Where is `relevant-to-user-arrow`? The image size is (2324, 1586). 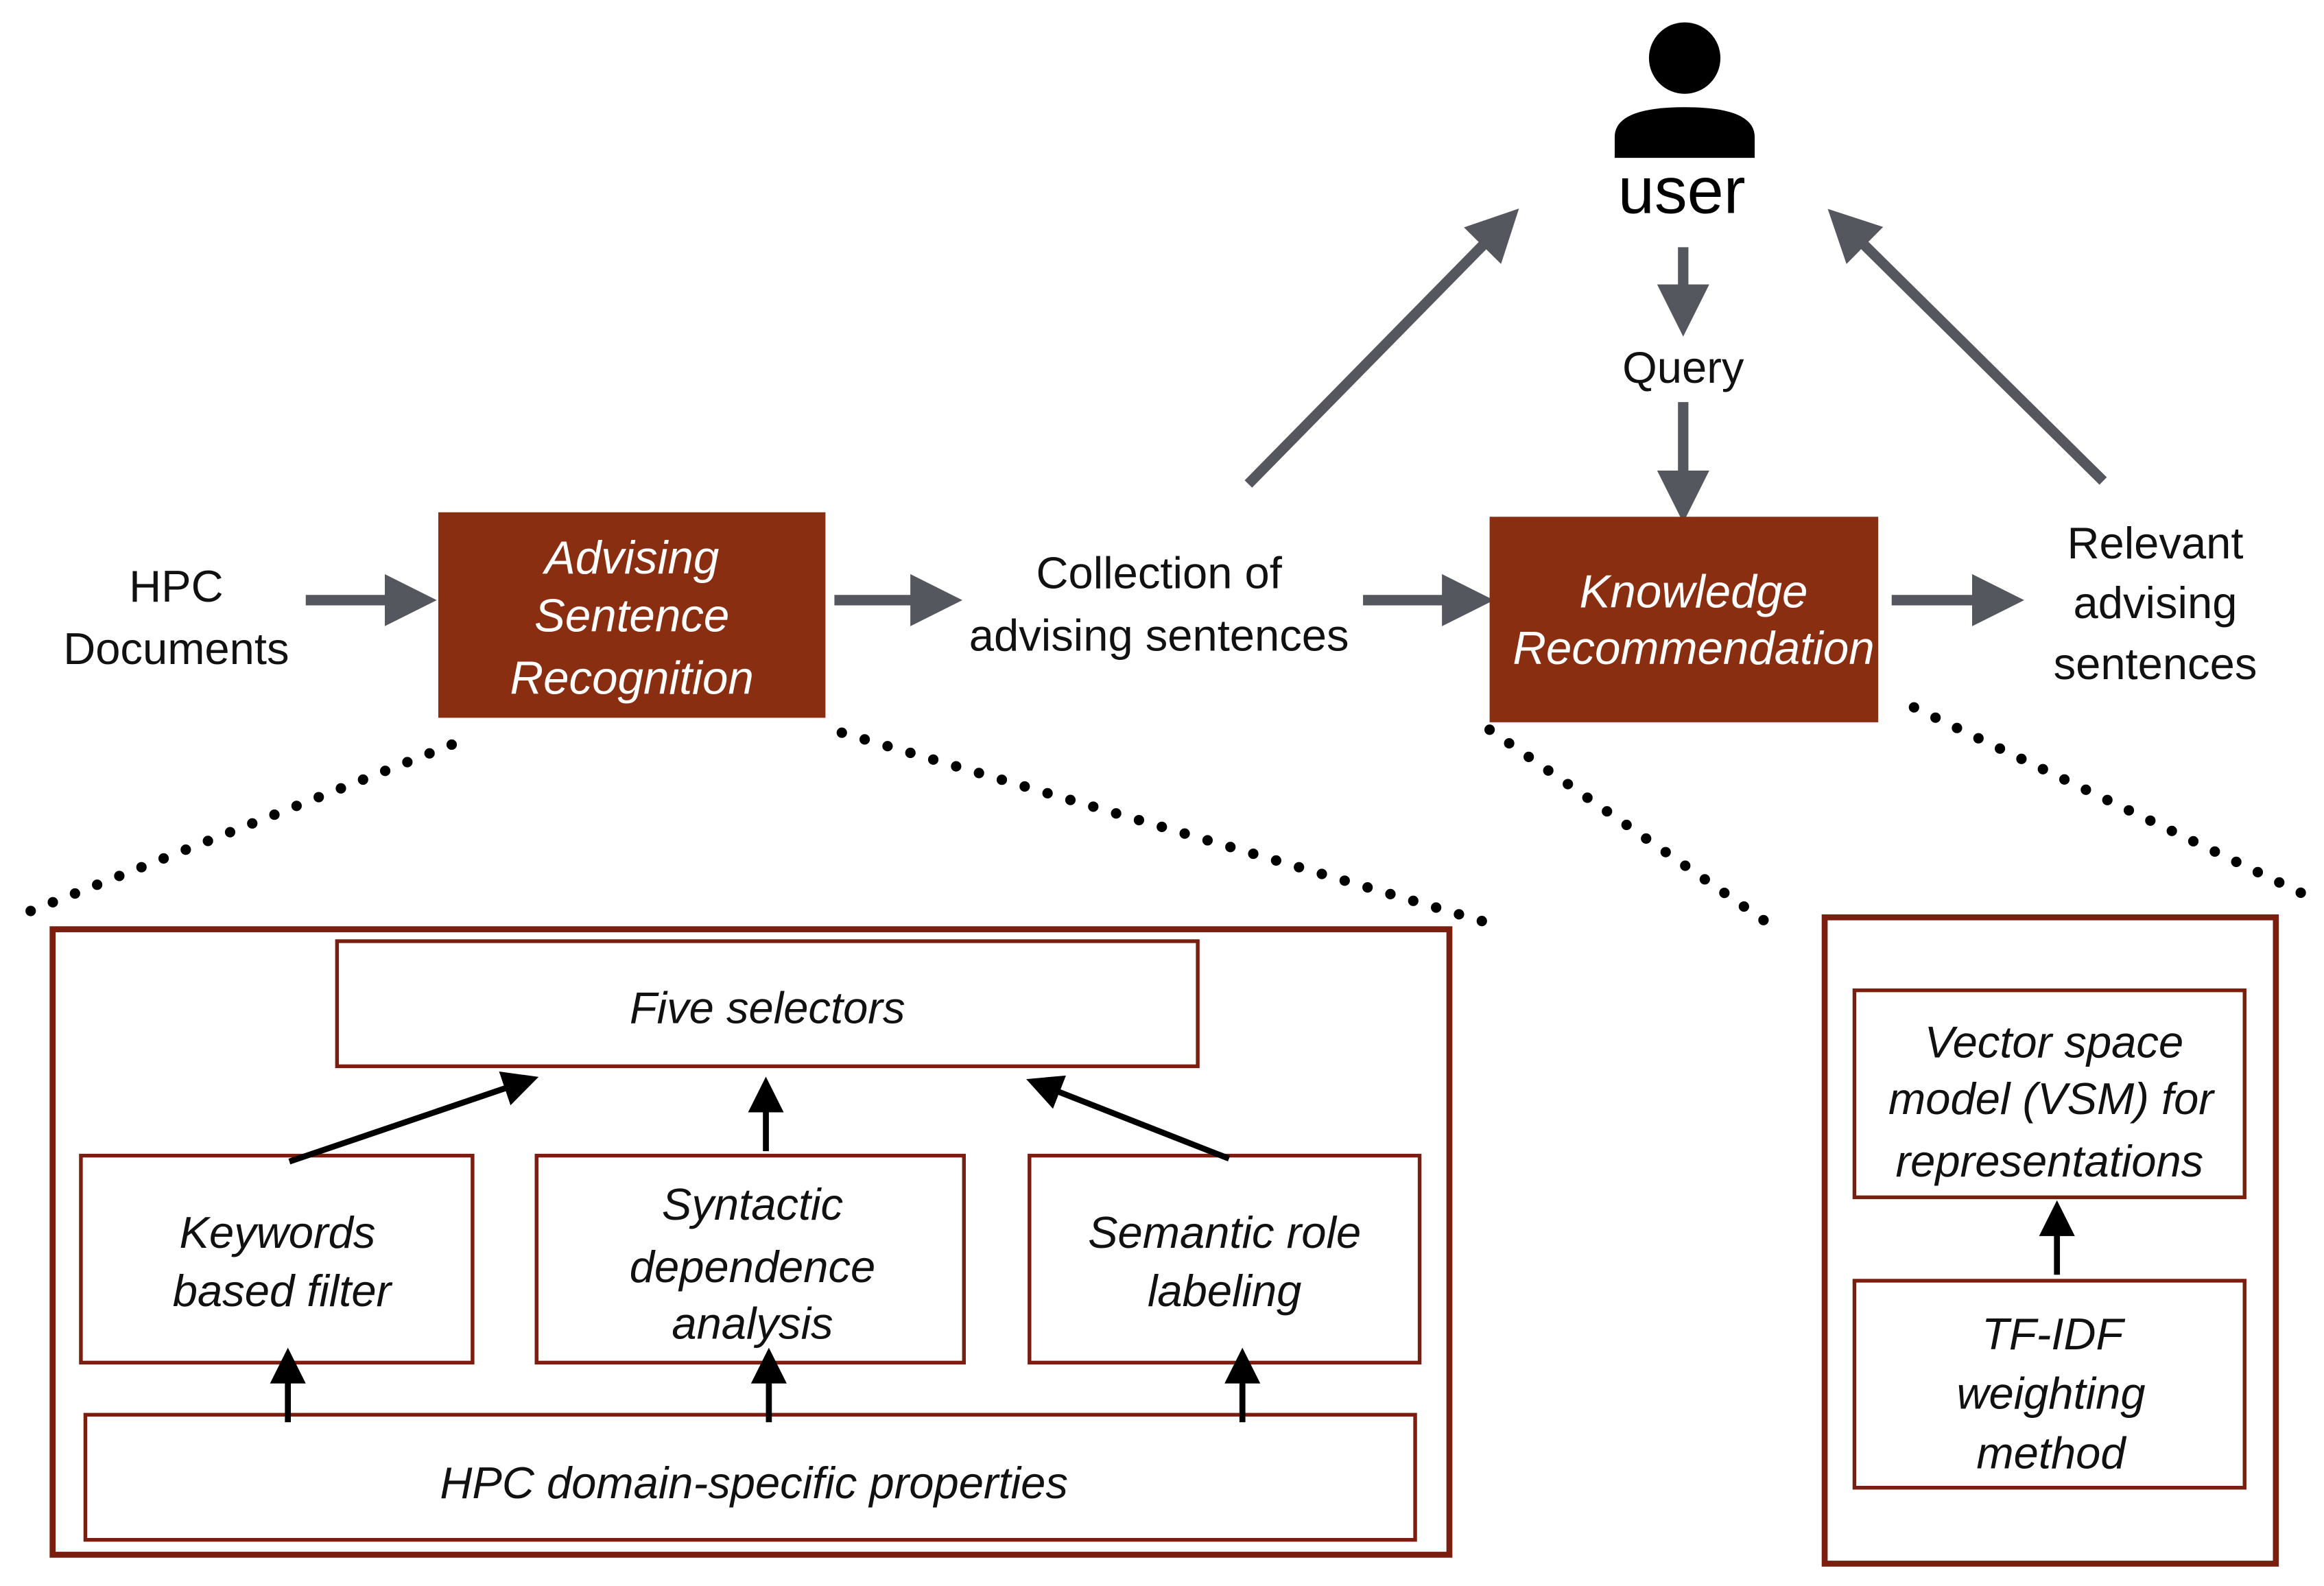
relevant-to-user-arrow is located at coordinates (1967, 347).